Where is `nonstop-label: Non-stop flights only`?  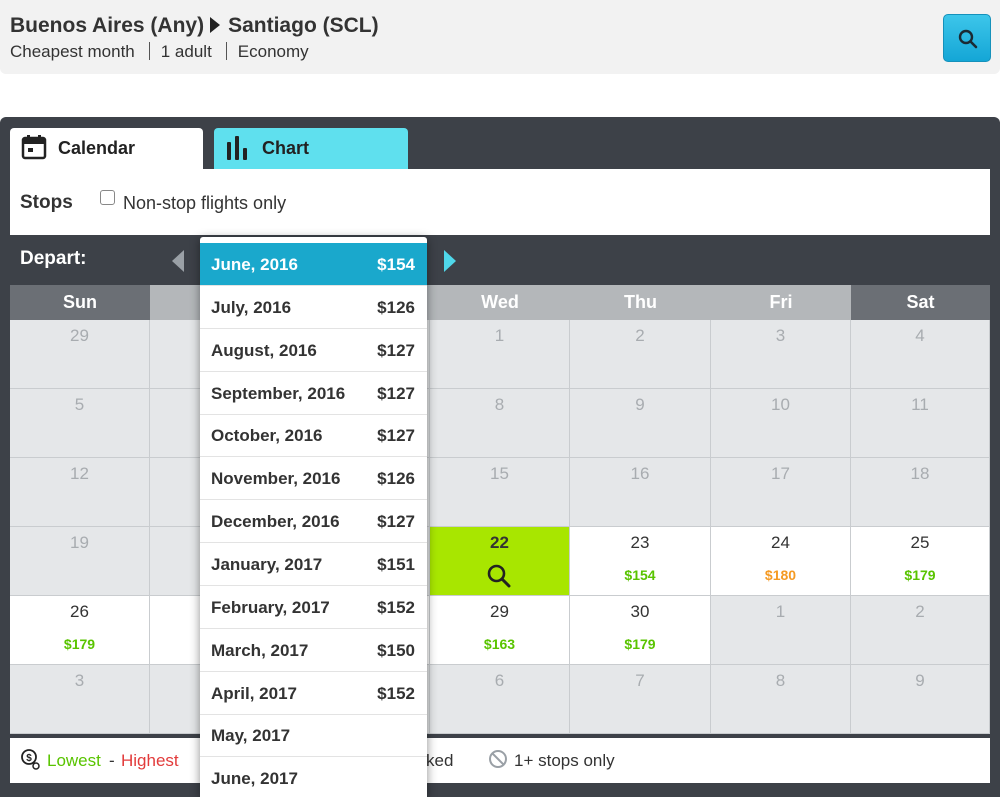
nonstop-label: Non-stop flights only is located at coordinates (204, 203).